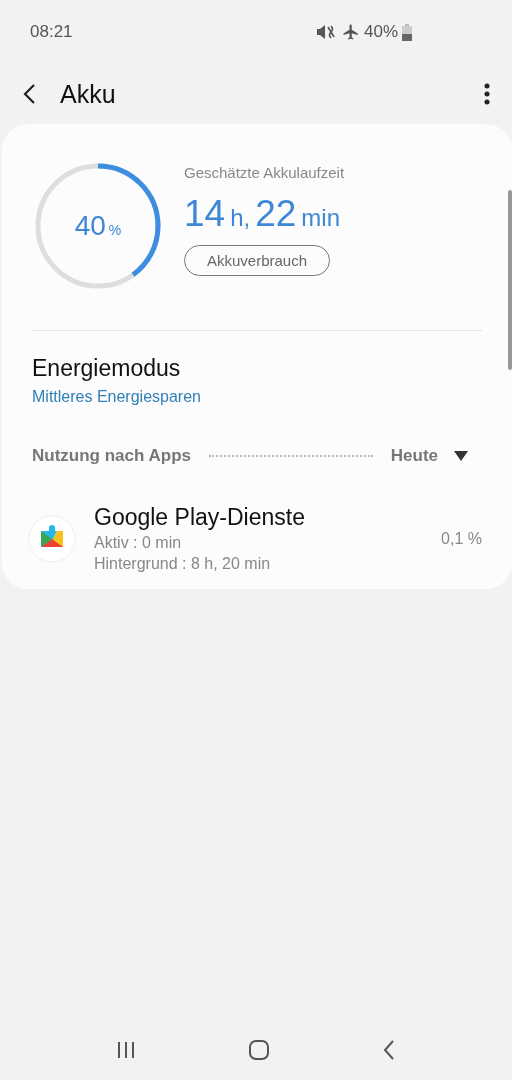 The width and height of the screenshot is (512, 1080). What do you see at coordinates (200, 517) in the screenshot?
I see `app-name: Google Play-Dienste` at bounding box center [200, 517].